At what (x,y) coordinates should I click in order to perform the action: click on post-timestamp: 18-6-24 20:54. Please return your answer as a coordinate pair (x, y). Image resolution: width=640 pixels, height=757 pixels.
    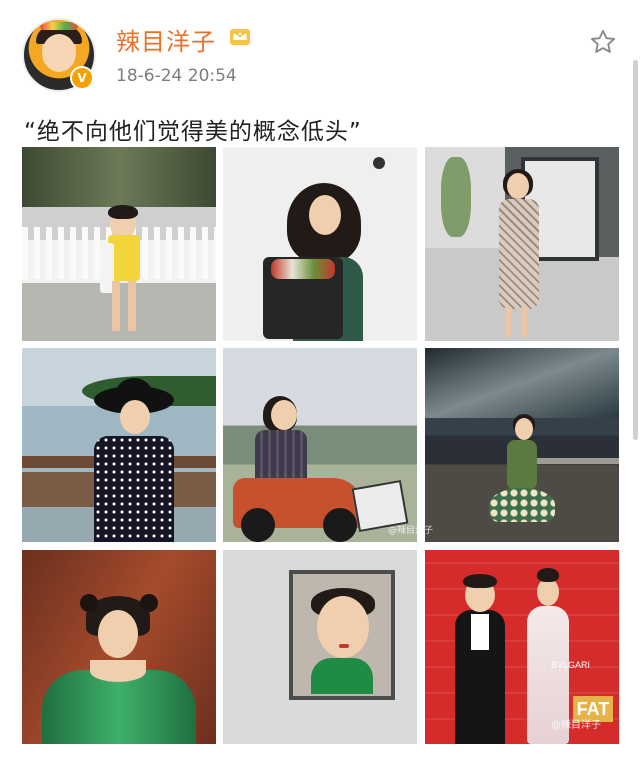
    Looking at the image, I should click on (176, 76).